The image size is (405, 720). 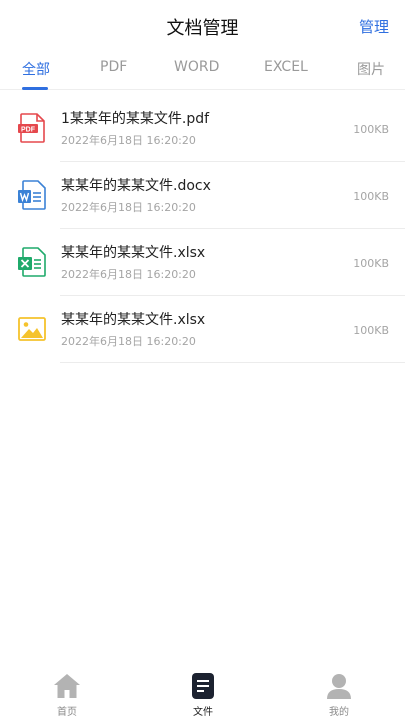 What do you see at coordinates (32, 195) in the screenshot?
I see `word-file-icon` at bounding box center [32, 195].